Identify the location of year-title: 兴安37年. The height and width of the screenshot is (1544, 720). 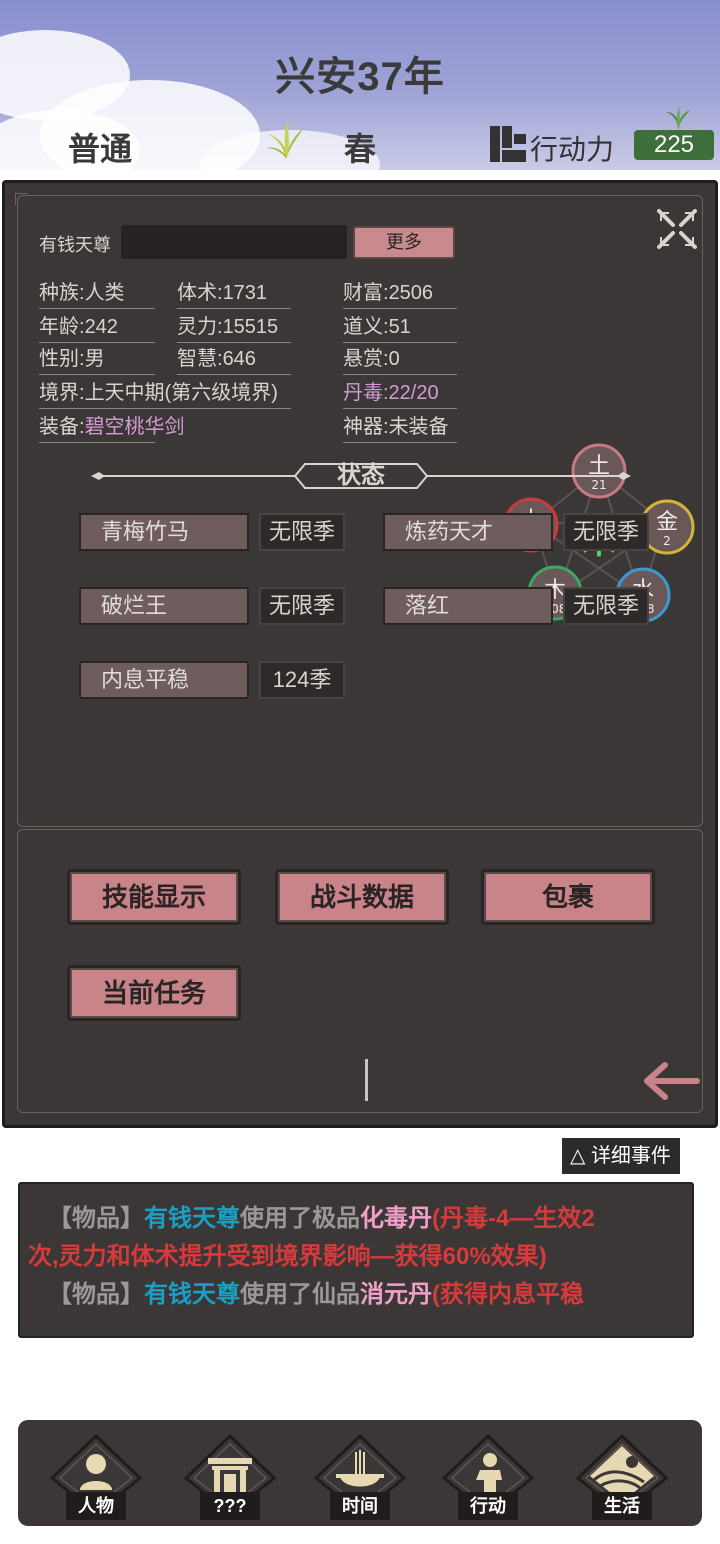
(360, 77).